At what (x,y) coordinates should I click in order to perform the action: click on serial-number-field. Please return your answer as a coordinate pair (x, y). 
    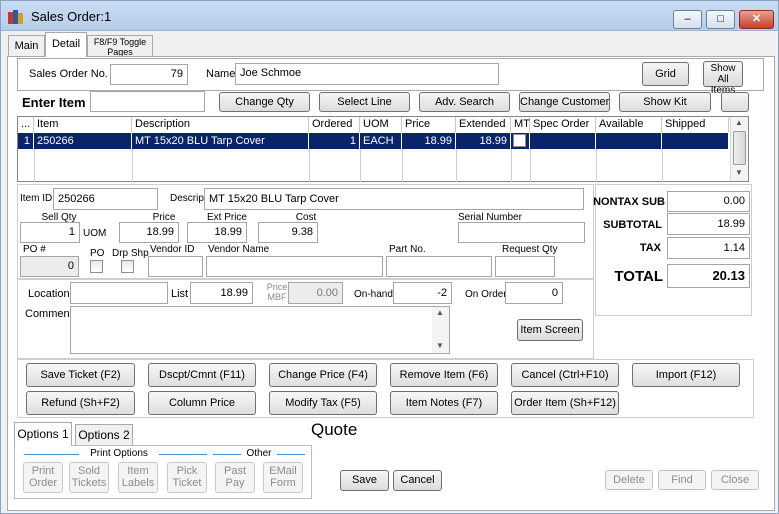
    Looking at the image, I should click on (521, 232).